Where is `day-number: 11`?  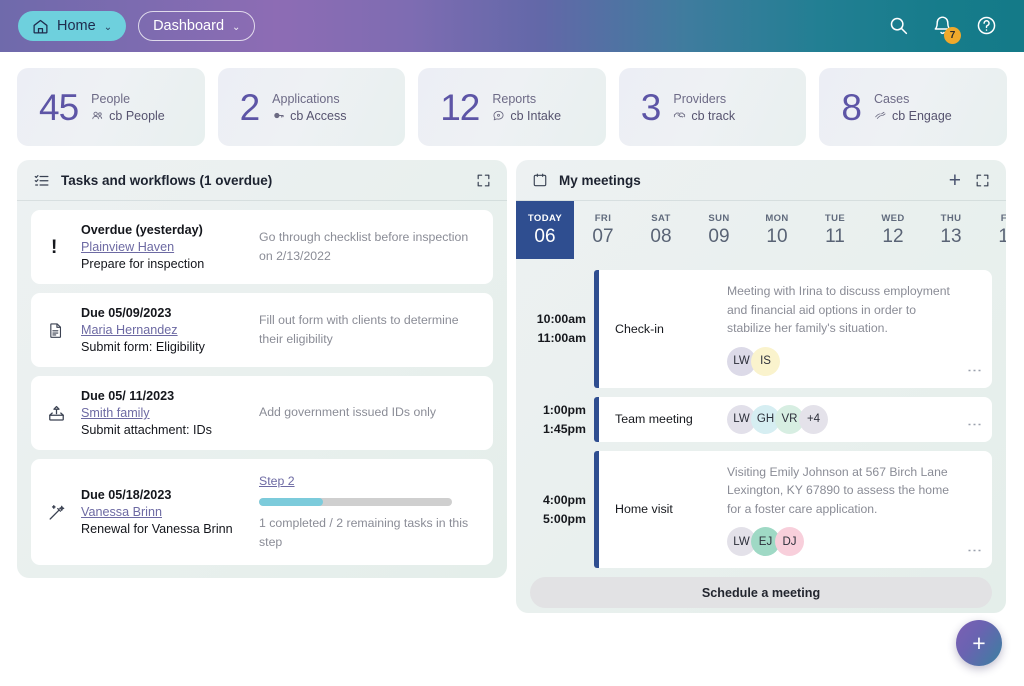
day-number: 11 is located at coordinates (835, 236).